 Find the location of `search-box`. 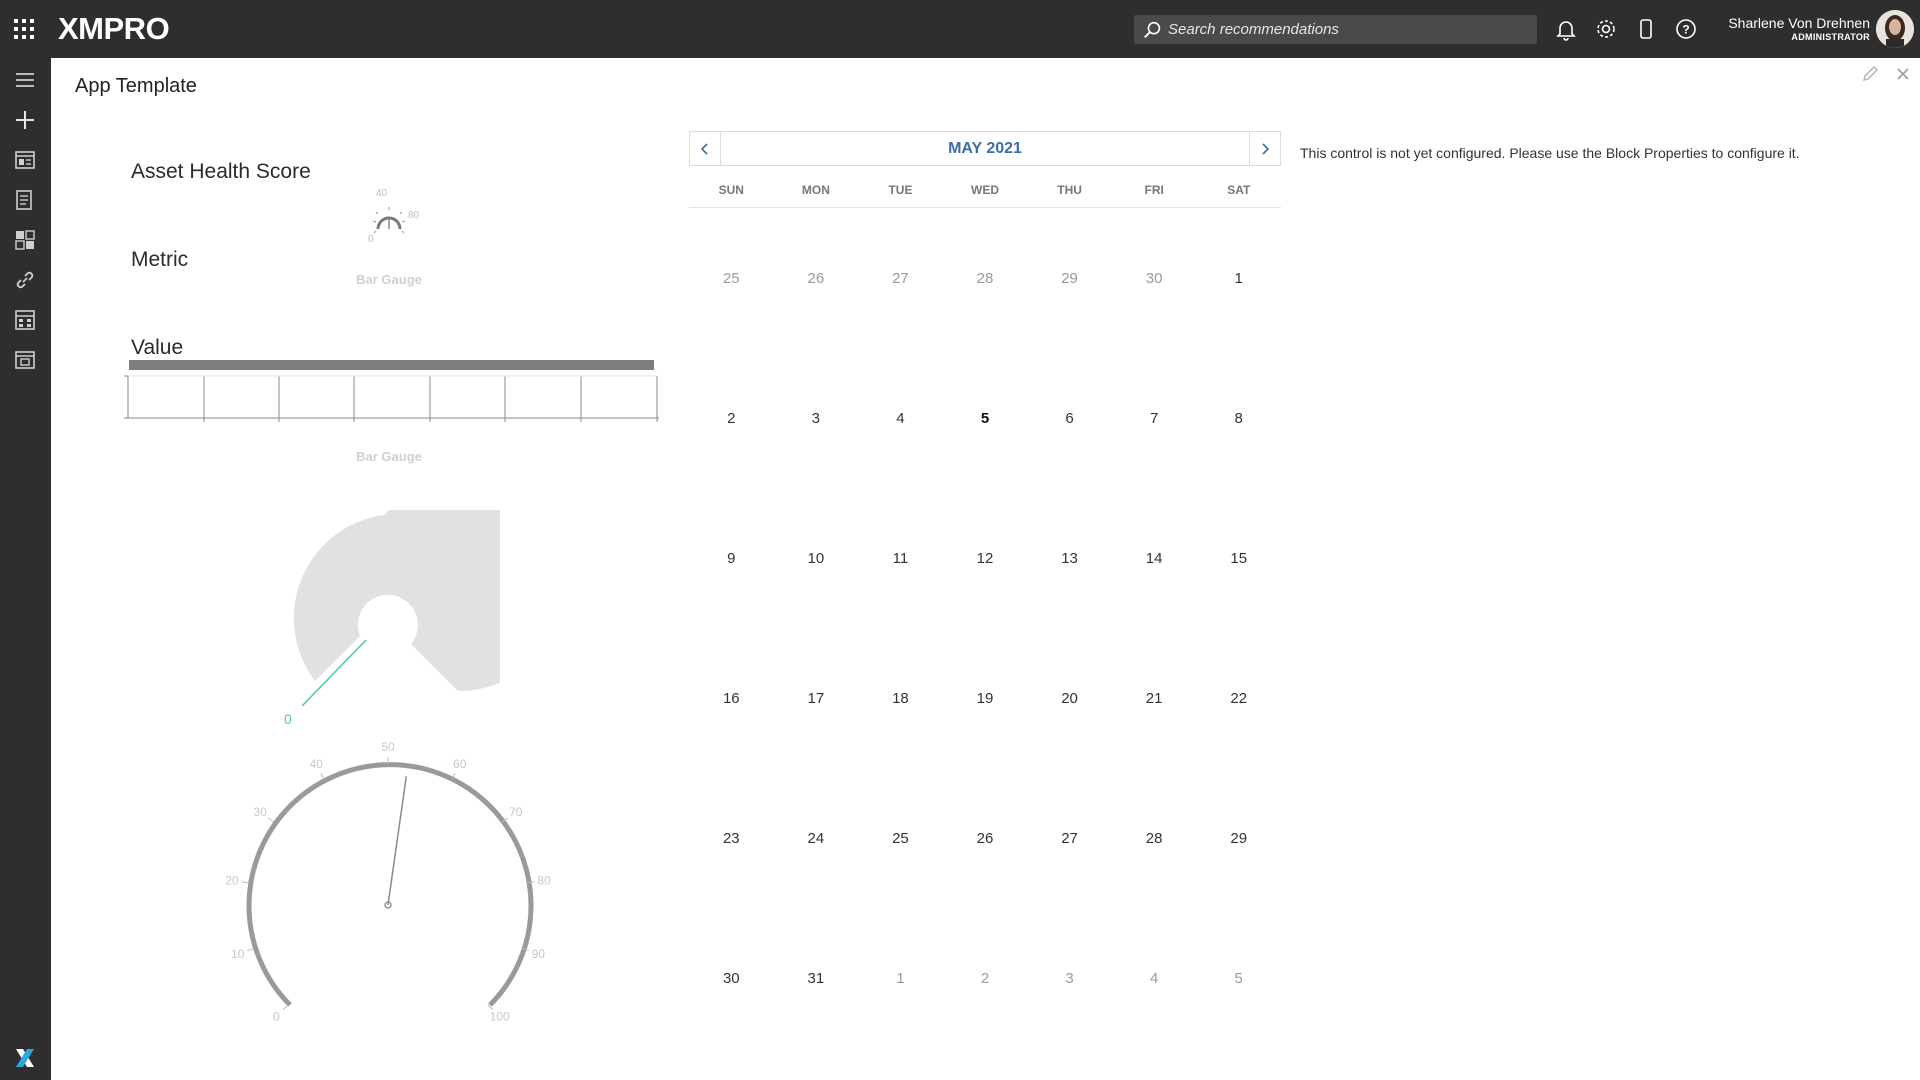

search-box is located at coordinates (1335, 29).